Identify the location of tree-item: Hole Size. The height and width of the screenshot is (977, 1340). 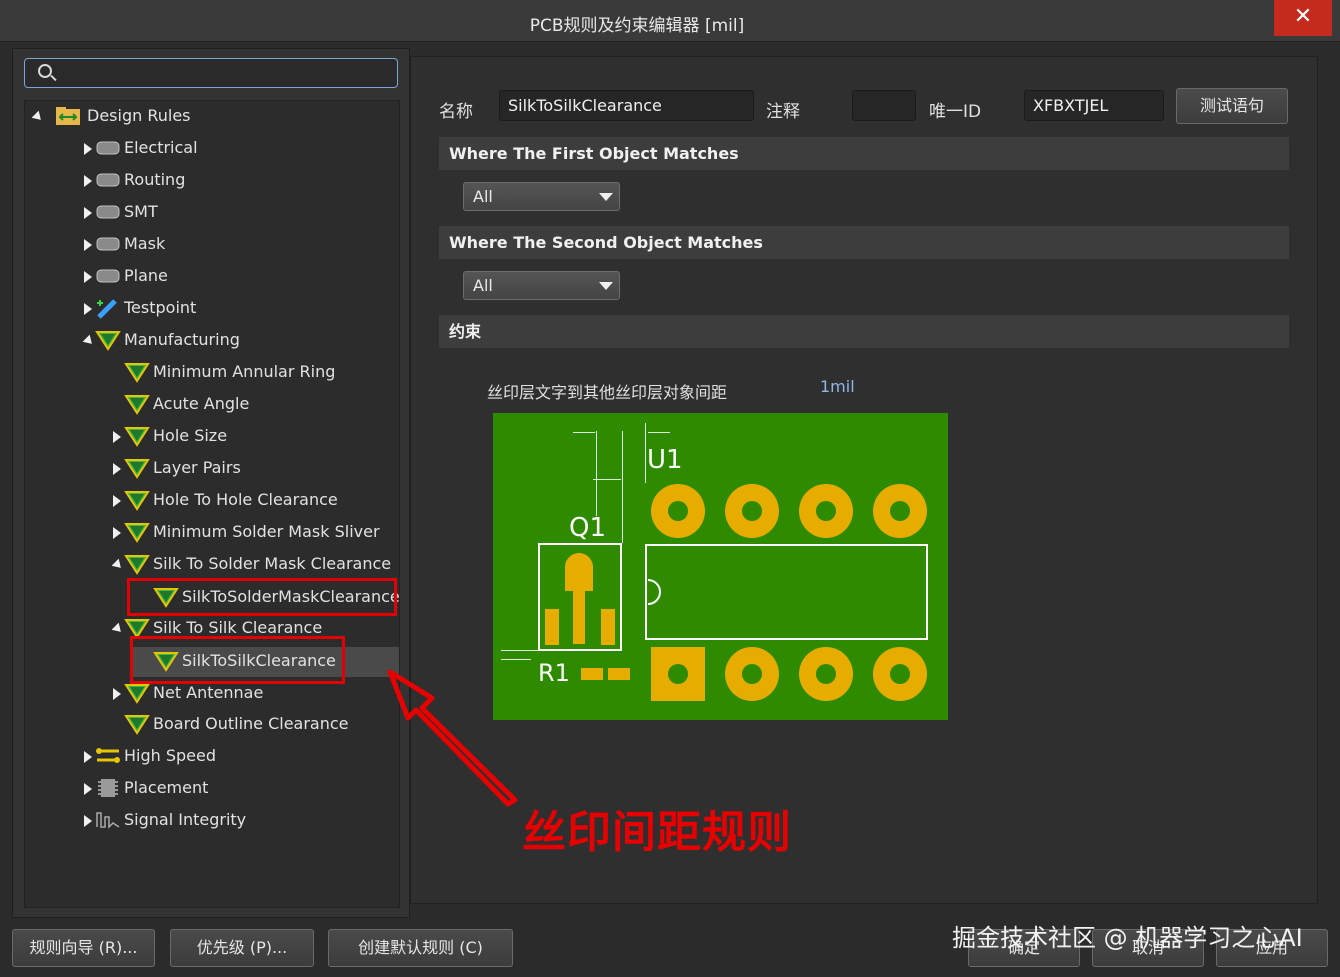
(212, 436).